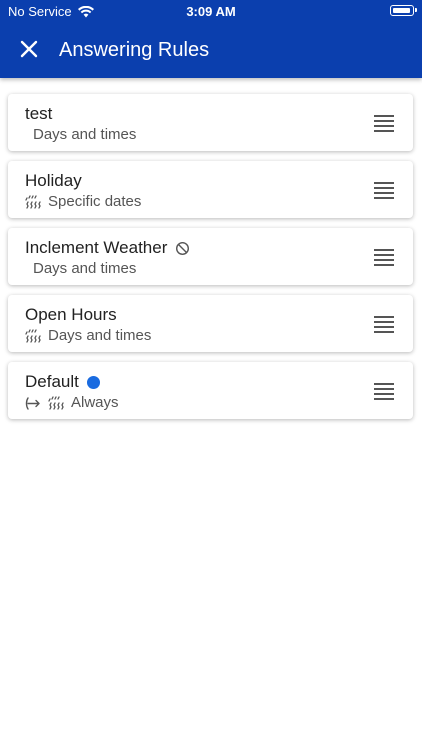 This screenshot has height=750, width=422. I want to click on rule-title: Holiday, so click(53, 180).